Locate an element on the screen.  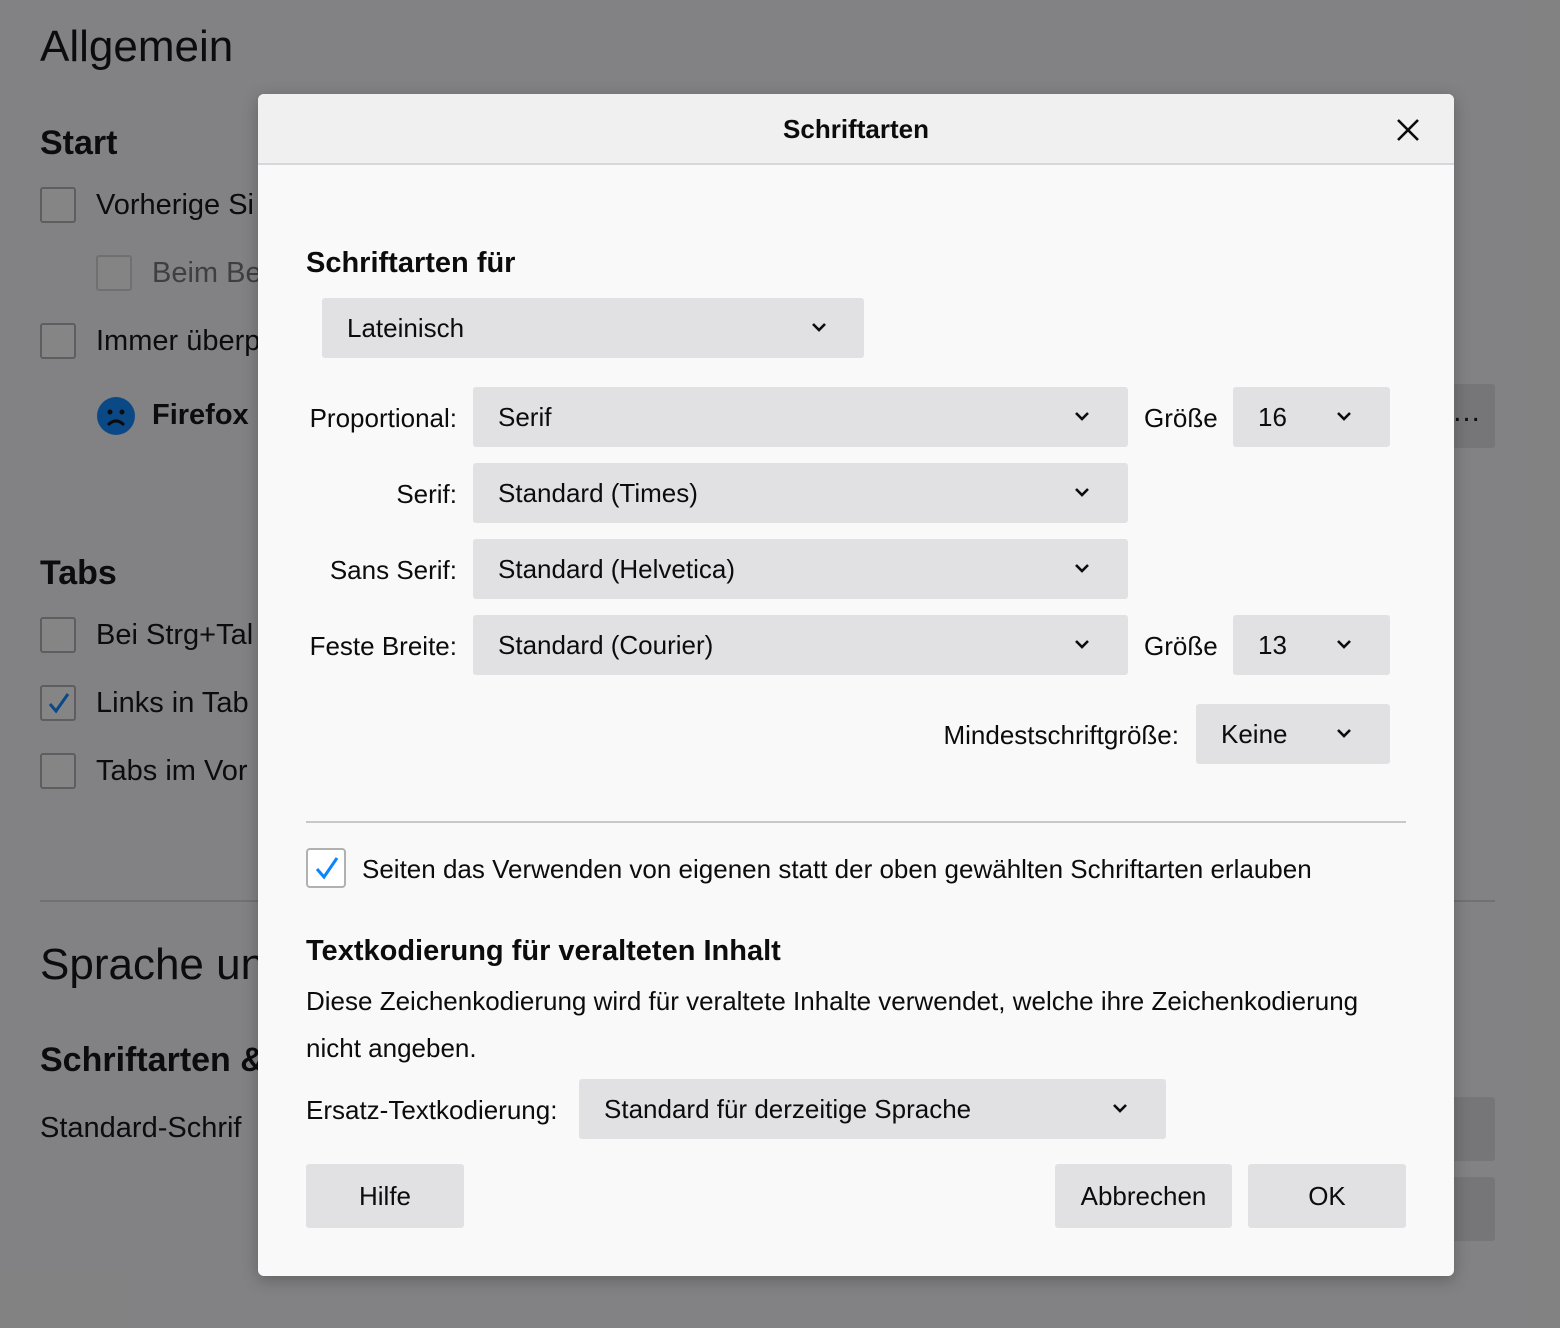
dialog-header: Schriftarten is located at coordinates (856, 129).